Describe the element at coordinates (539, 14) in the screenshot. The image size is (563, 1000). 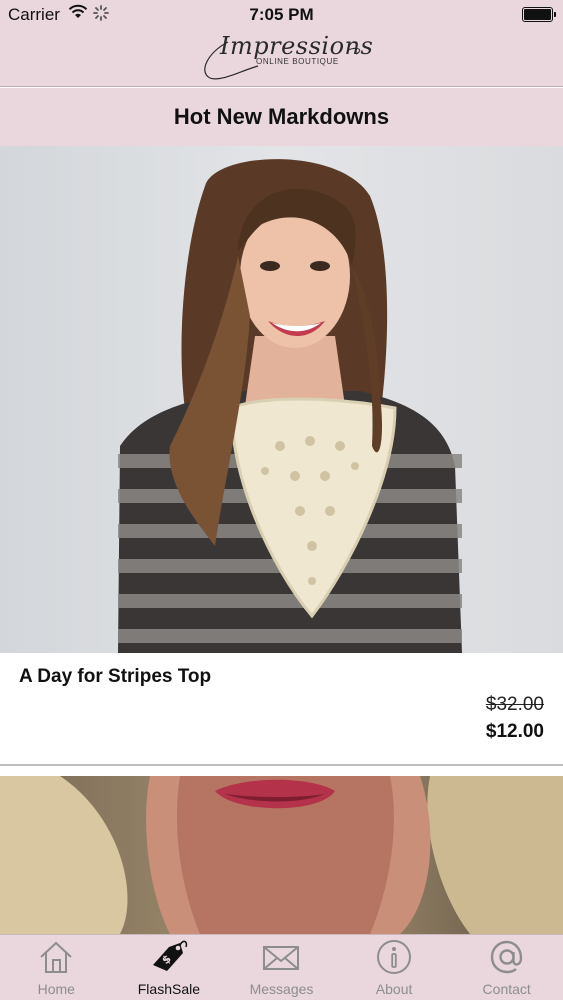
I see `battery-icon` at that location.